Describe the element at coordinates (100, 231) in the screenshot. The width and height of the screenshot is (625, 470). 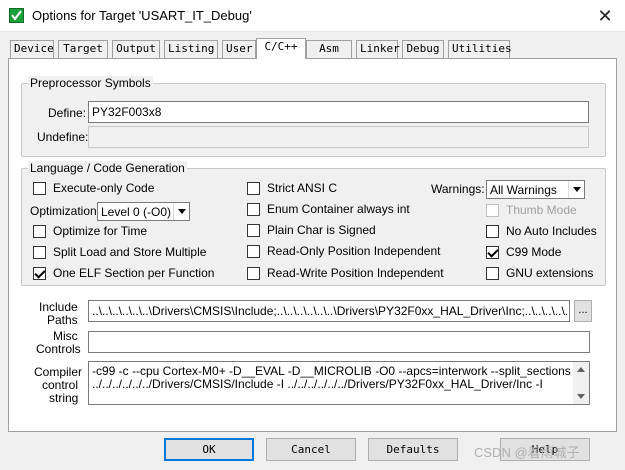
I see `optimize-time-label: Optimize for Time` at that location.